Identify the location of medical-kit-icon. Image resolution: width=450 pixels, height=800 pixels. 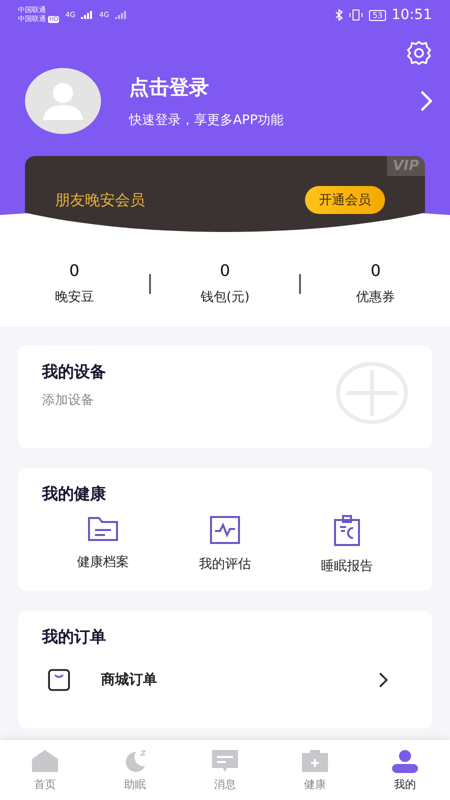
(315, 760).